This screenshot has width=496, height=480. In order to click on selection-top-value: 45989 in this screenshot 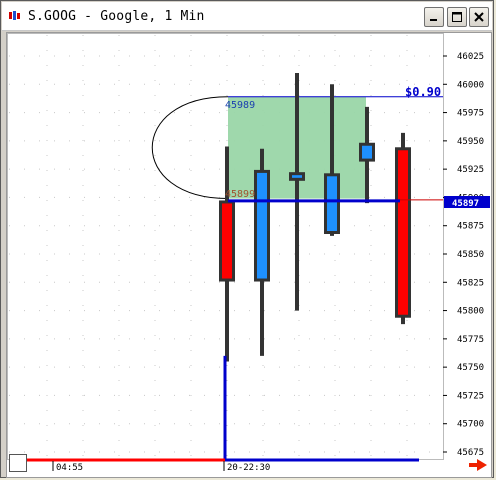, I will do `click(240, 105)`.